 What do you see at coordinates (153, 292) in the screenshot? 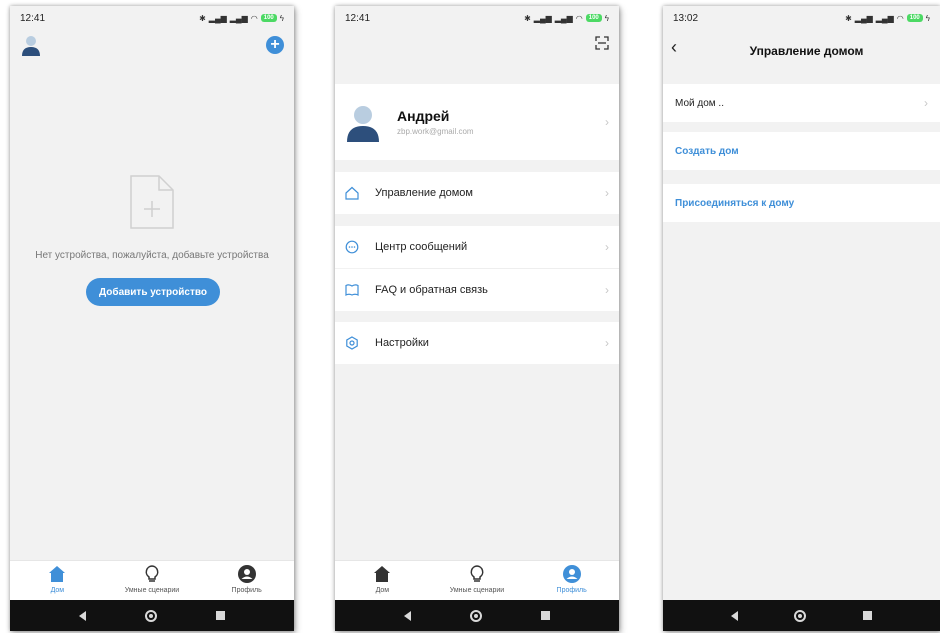
I see `add-device-button: Добавить устройство` at bounding box center [153, 292].